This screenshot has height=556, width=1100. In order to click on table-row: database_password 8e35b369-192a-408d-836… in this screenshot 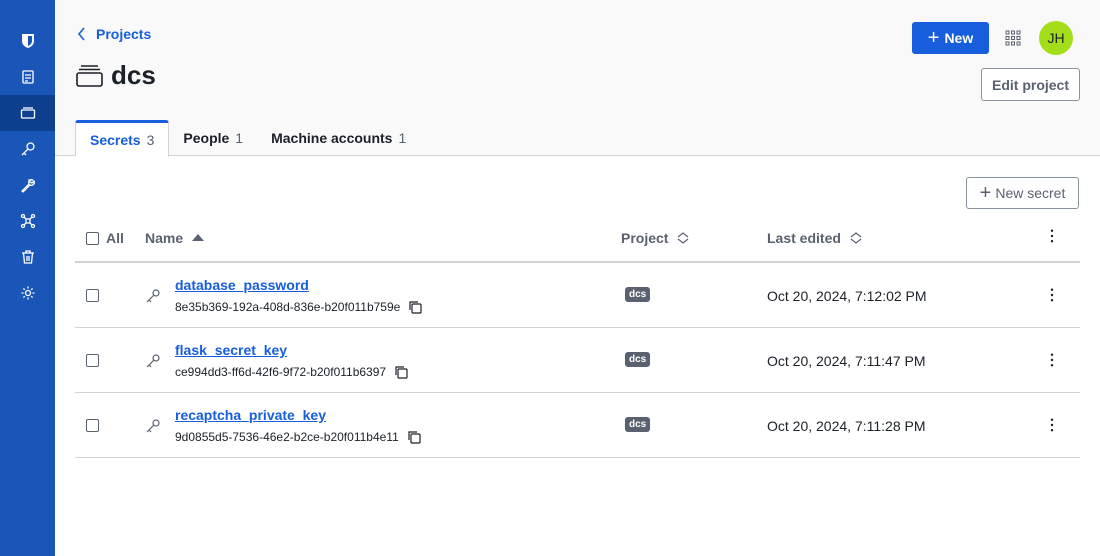, I will do `click(577, 295)`.